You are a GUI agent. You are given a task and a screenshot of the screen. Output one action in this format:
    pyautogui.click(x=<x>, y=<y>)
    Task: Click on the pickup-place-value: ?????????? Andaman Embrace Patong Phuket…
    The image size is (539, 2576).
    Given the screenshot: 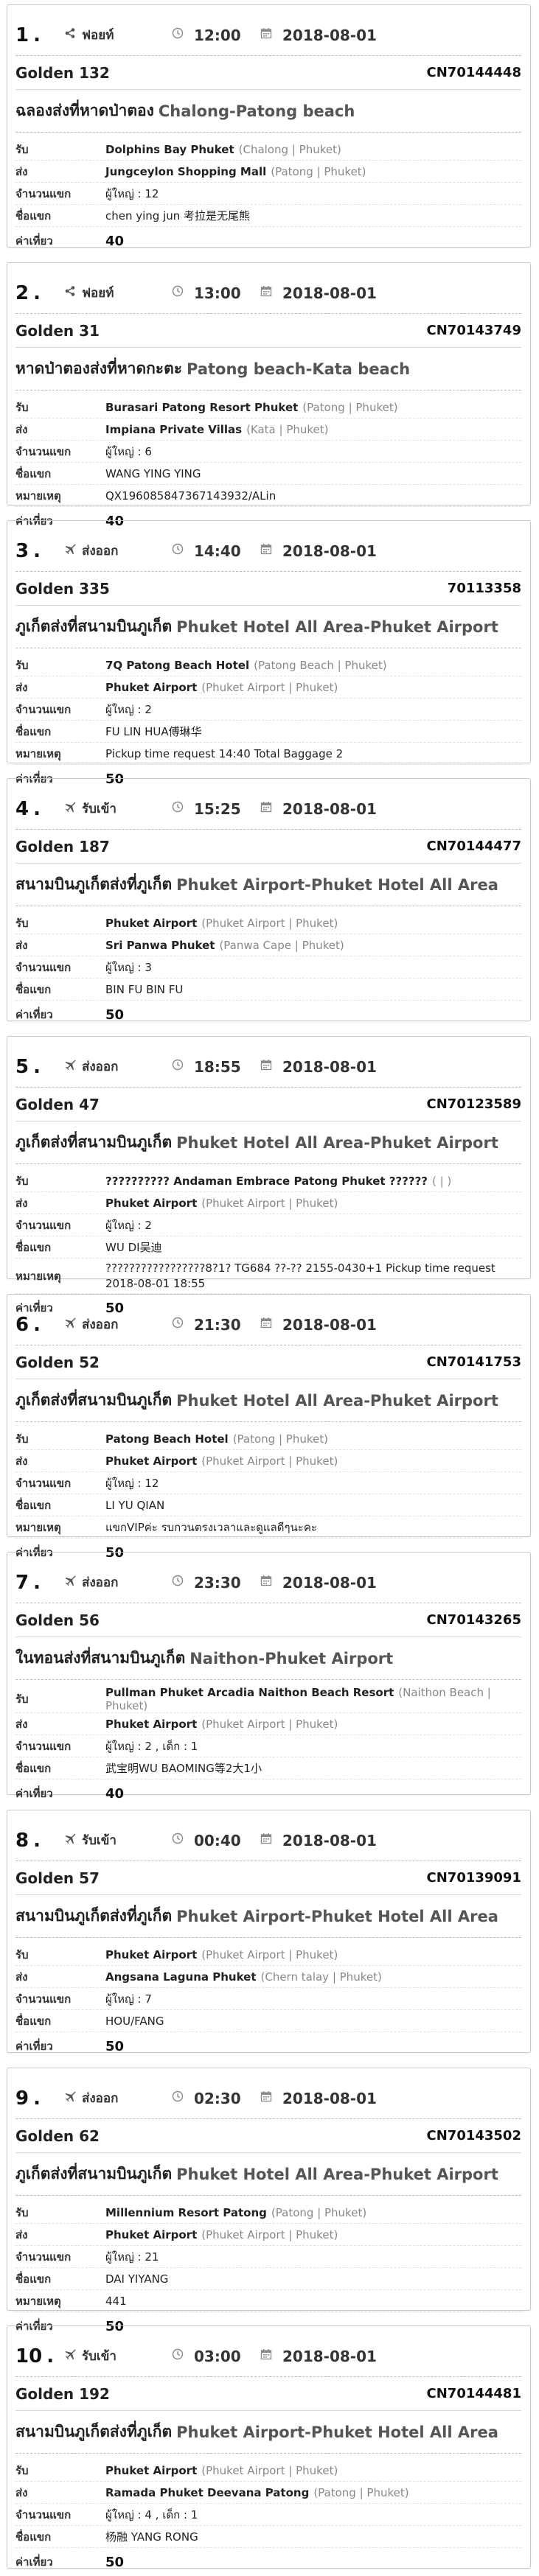 What is the action you would take?
    pyautogui.click(x=278, y=1181)
    